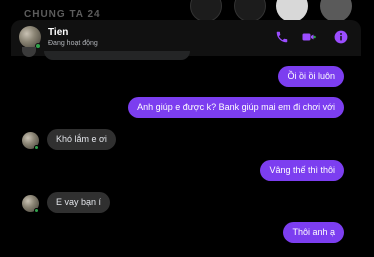 This screenshot has width=374, height=257. I want to click on outgoing-message: Thôi anh ạ, so click(313, 232).